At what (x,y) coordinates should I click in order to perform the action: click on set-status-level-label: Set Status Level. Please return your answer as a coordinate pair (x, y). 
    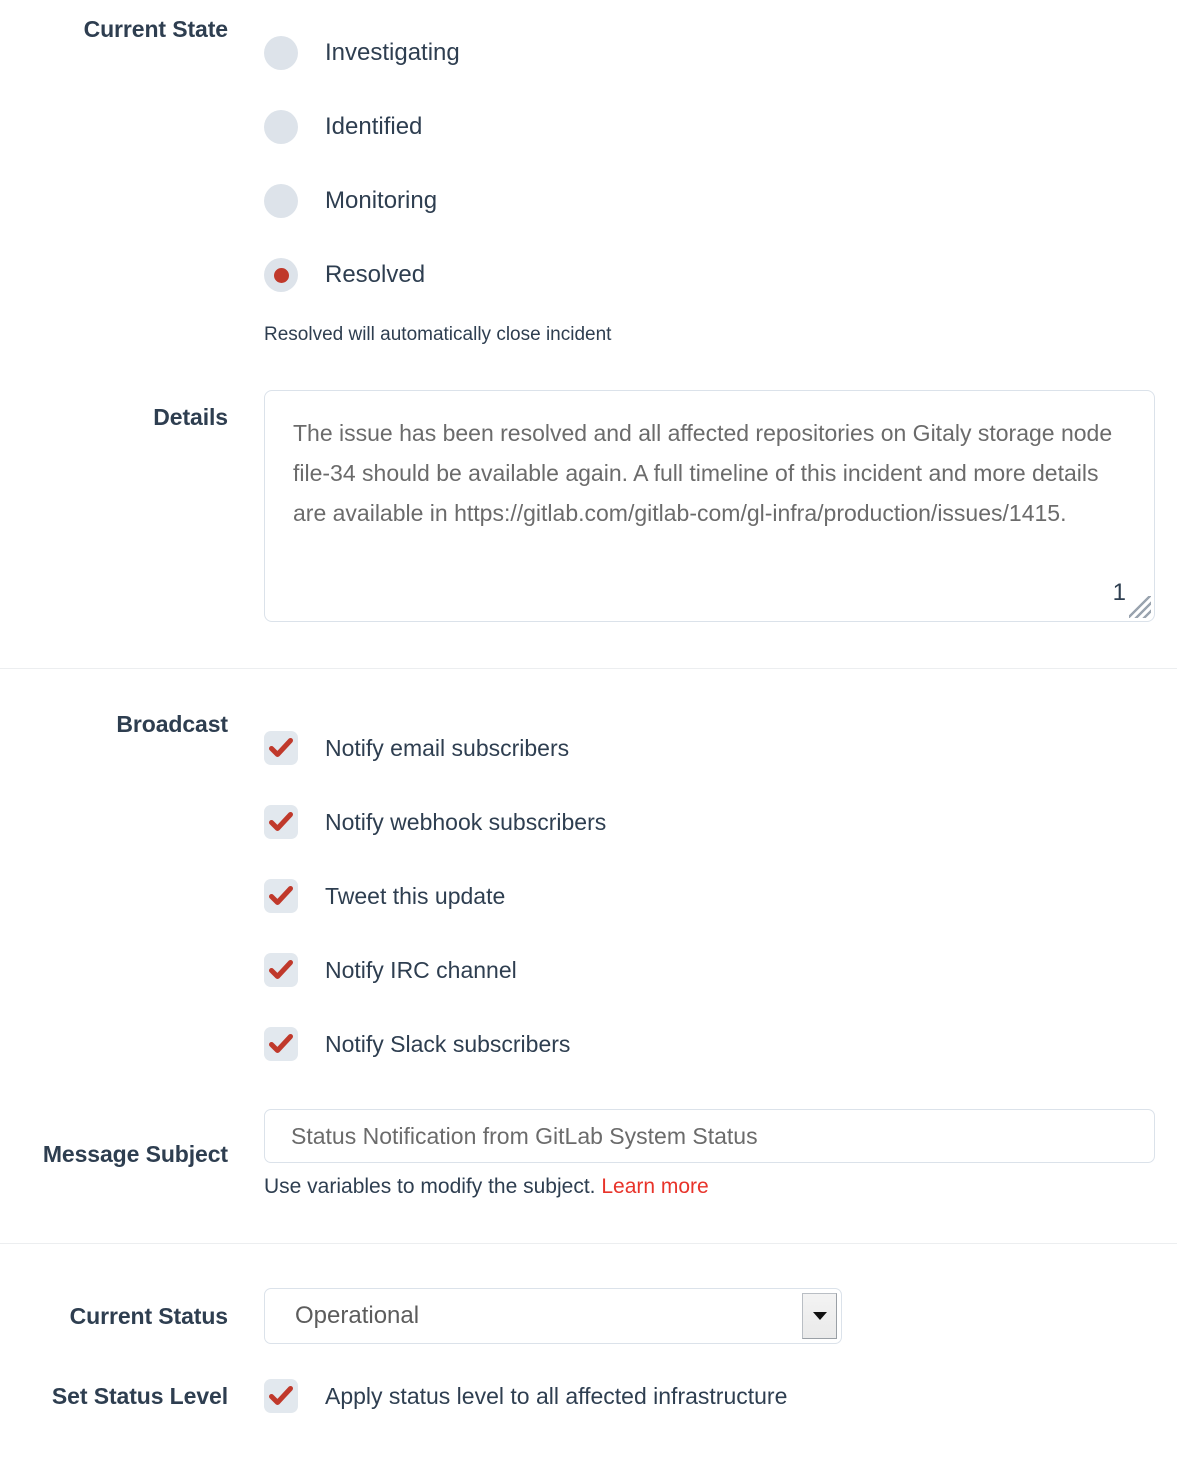
    Looking at the image, I should click on (139, 1395).